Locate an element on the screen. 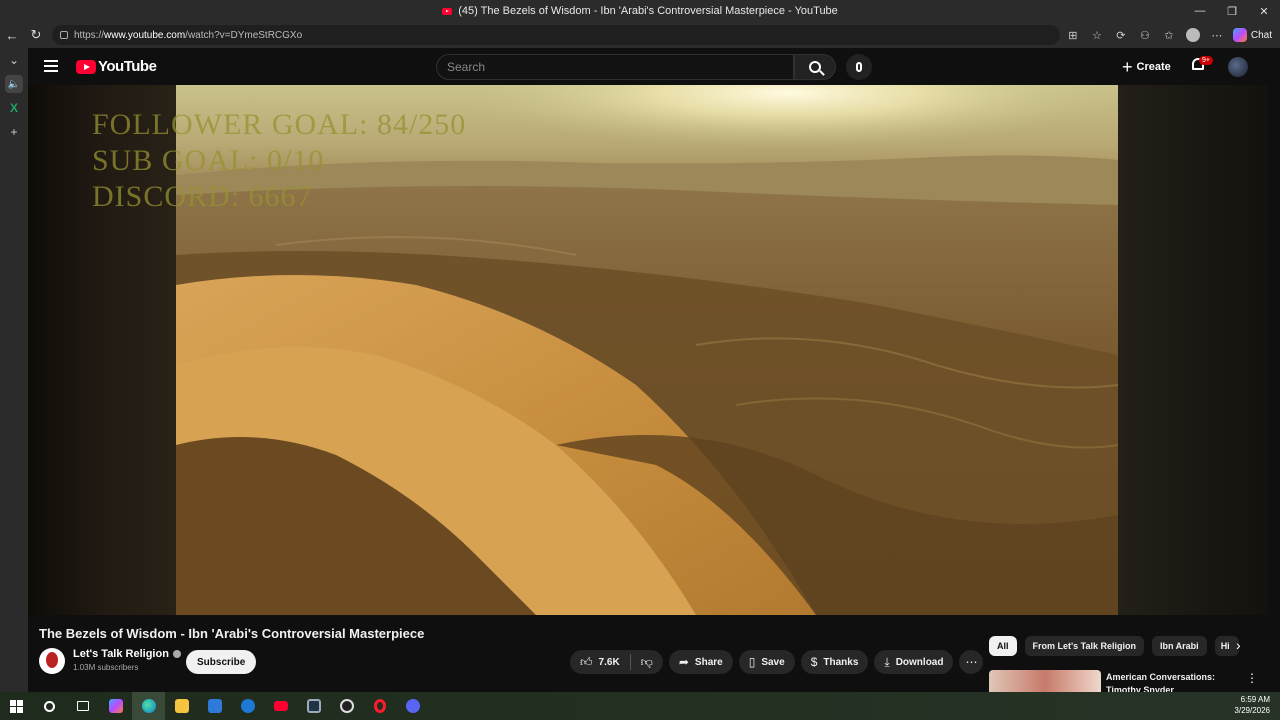 Image resolution: width=1280 pixels, height=720 pixels. microphone-icon is located at coordinates (859, 67).